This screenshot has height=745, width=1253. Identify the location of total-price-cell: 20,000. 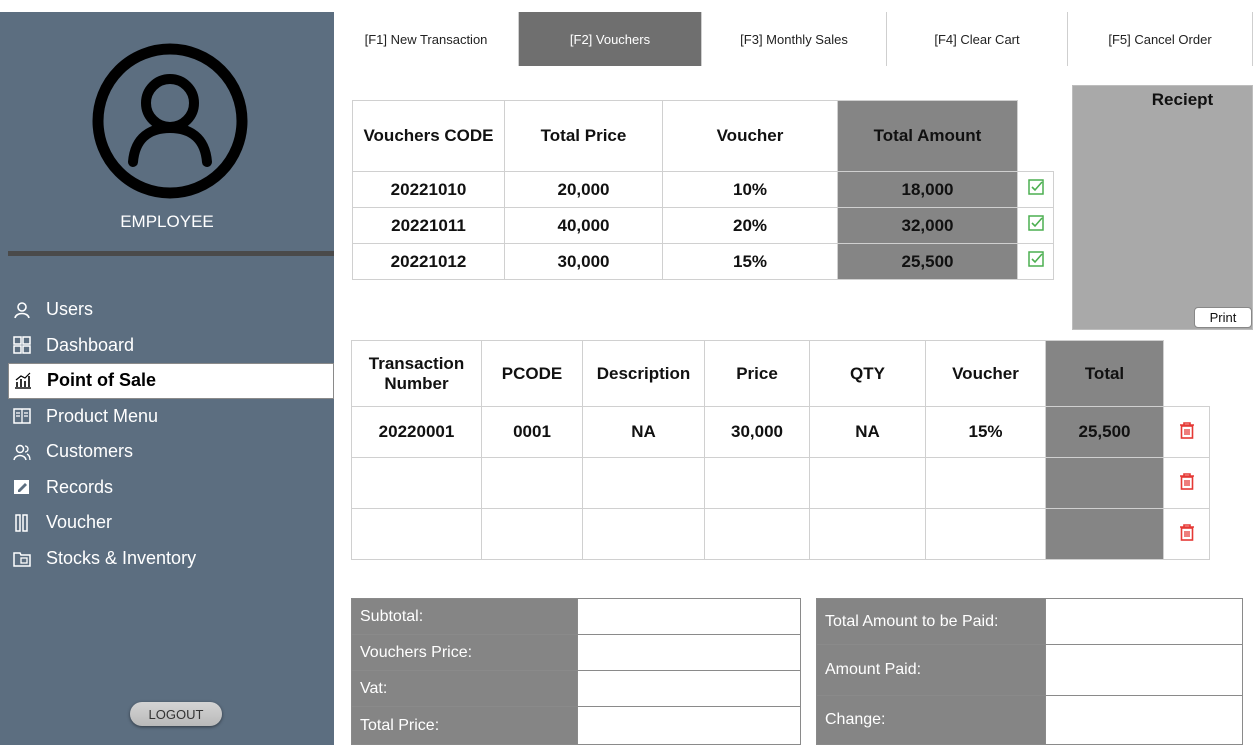
(583, 189).